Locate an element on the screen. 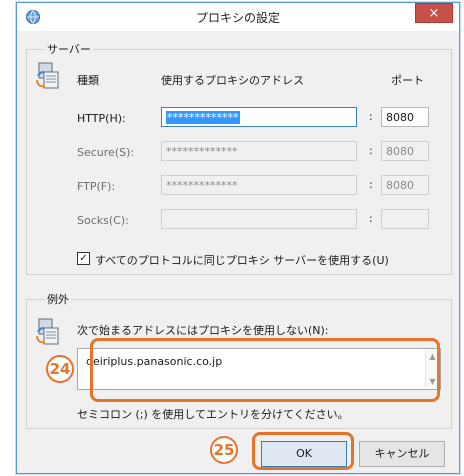 Image resolution: width=464 pixels, height=476 pixels. column-port-header: ポート is located at coordinates (407, 80).